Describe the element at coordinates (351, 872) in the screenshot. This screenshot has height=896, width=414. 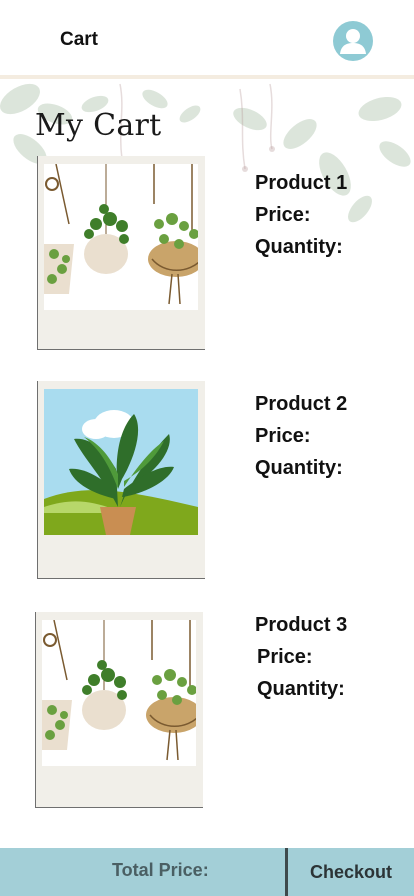
I see `checkout-button: Checkout` at that location.